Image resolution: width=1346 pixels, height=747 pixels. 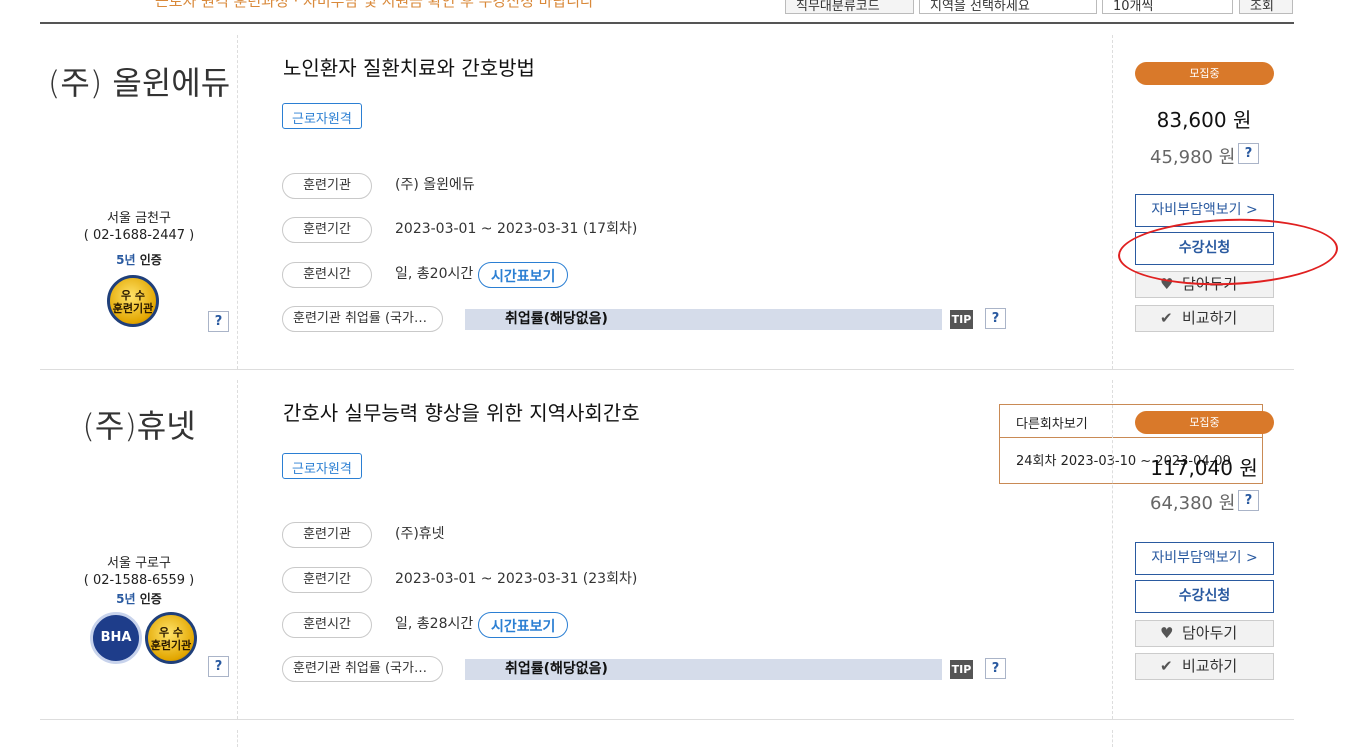 What do you see at coordinates (1266, 7) in the screenshot?
I see `search-button: 조회` at bounding box center [1266, 7].